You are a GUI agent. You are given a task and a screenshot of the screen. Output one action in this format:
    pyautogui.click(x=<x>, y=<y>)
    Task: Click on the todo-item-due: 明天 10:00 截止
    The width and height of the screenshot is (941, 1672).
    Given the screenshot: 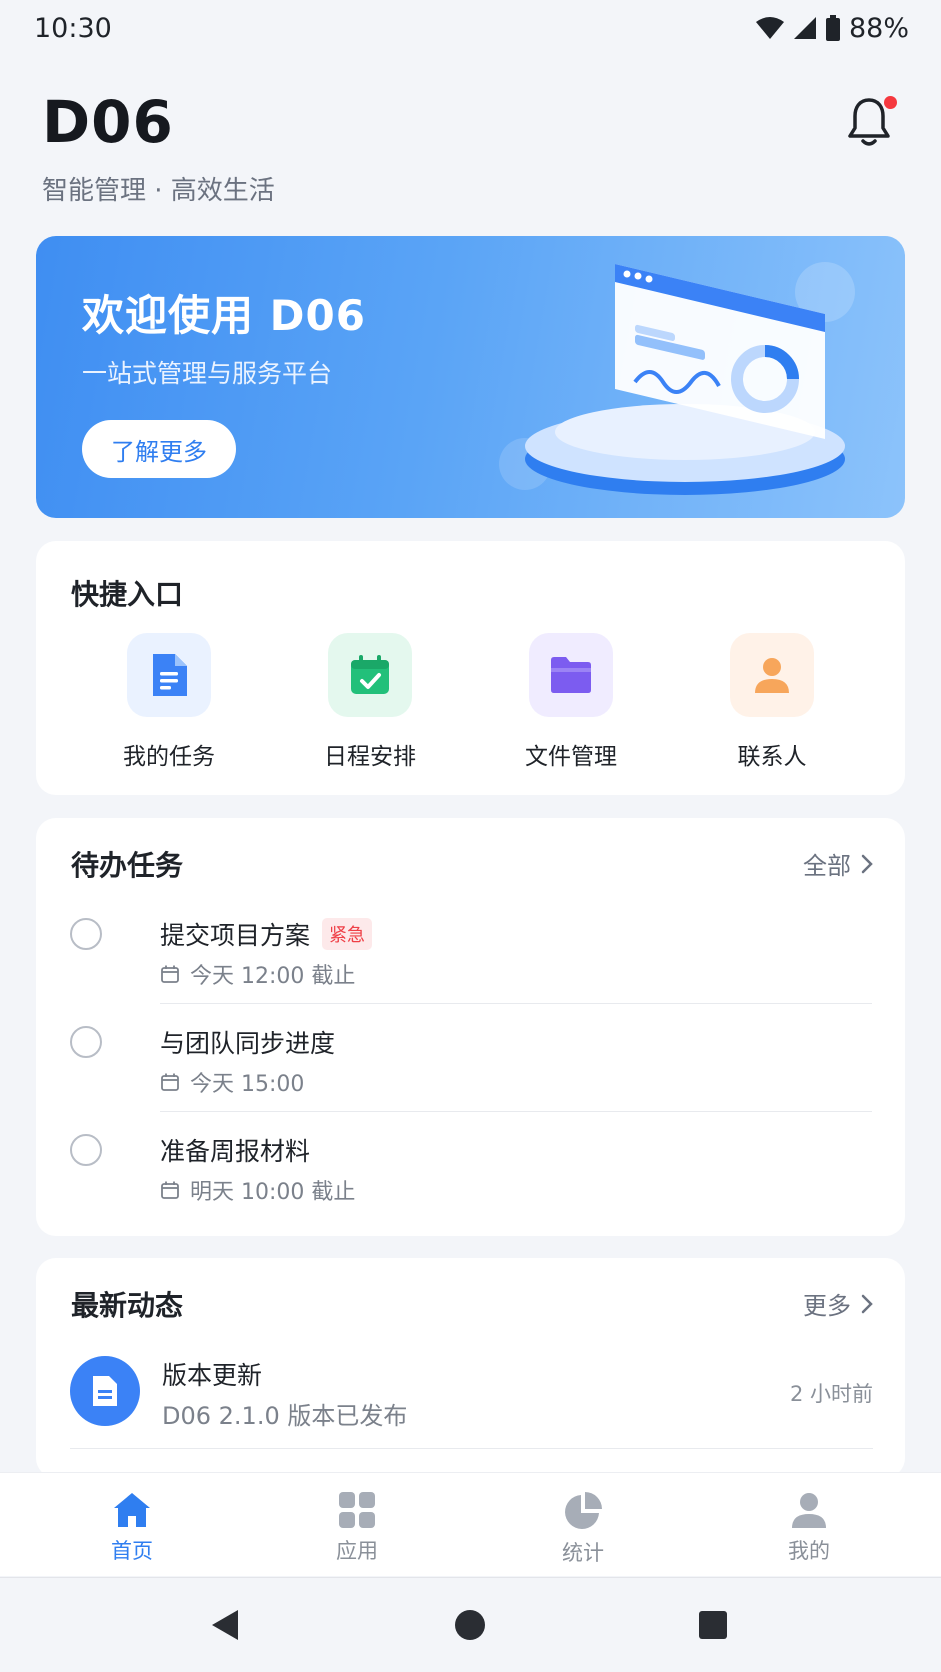 What is the action you would take?
    pyautogui.click(x=273, y=1192)
    